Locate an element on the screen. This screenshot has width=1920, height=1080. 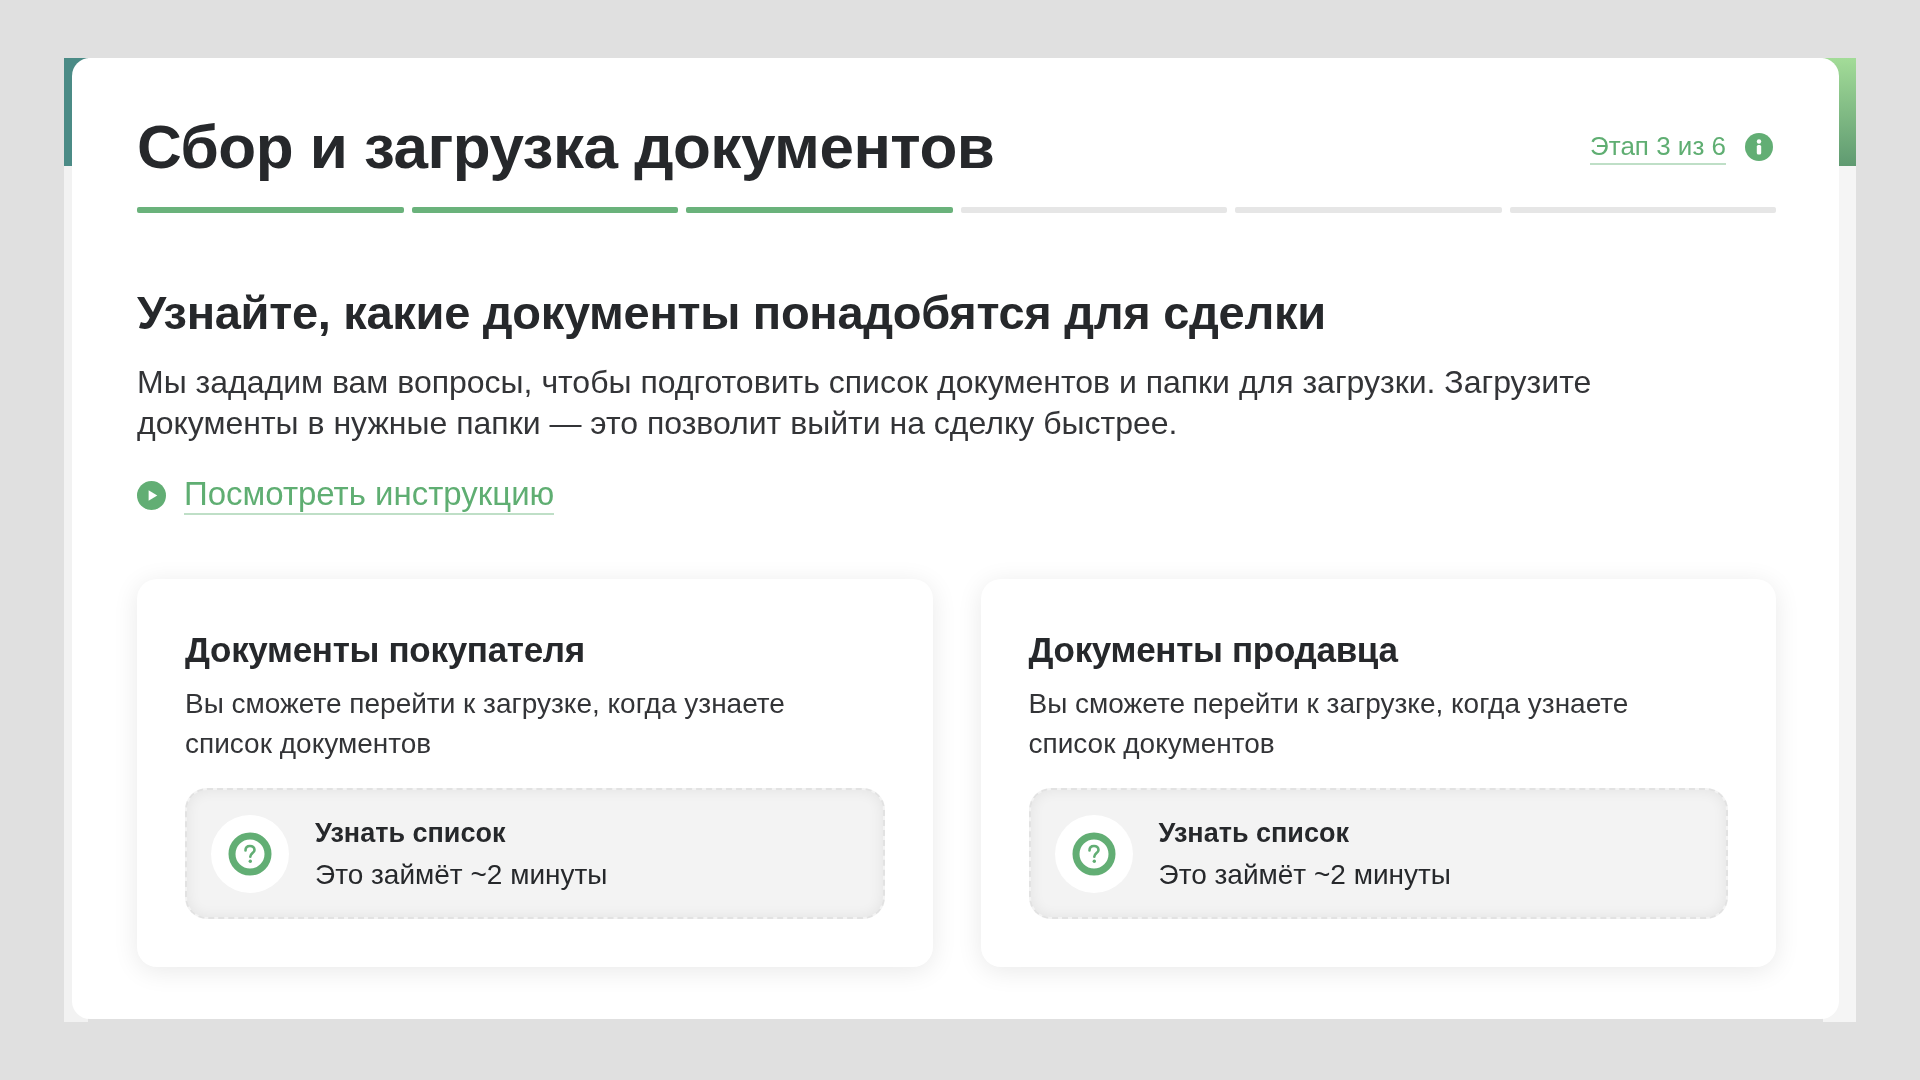
card-title: Документы покупателя is located at coordinates (385, 650).